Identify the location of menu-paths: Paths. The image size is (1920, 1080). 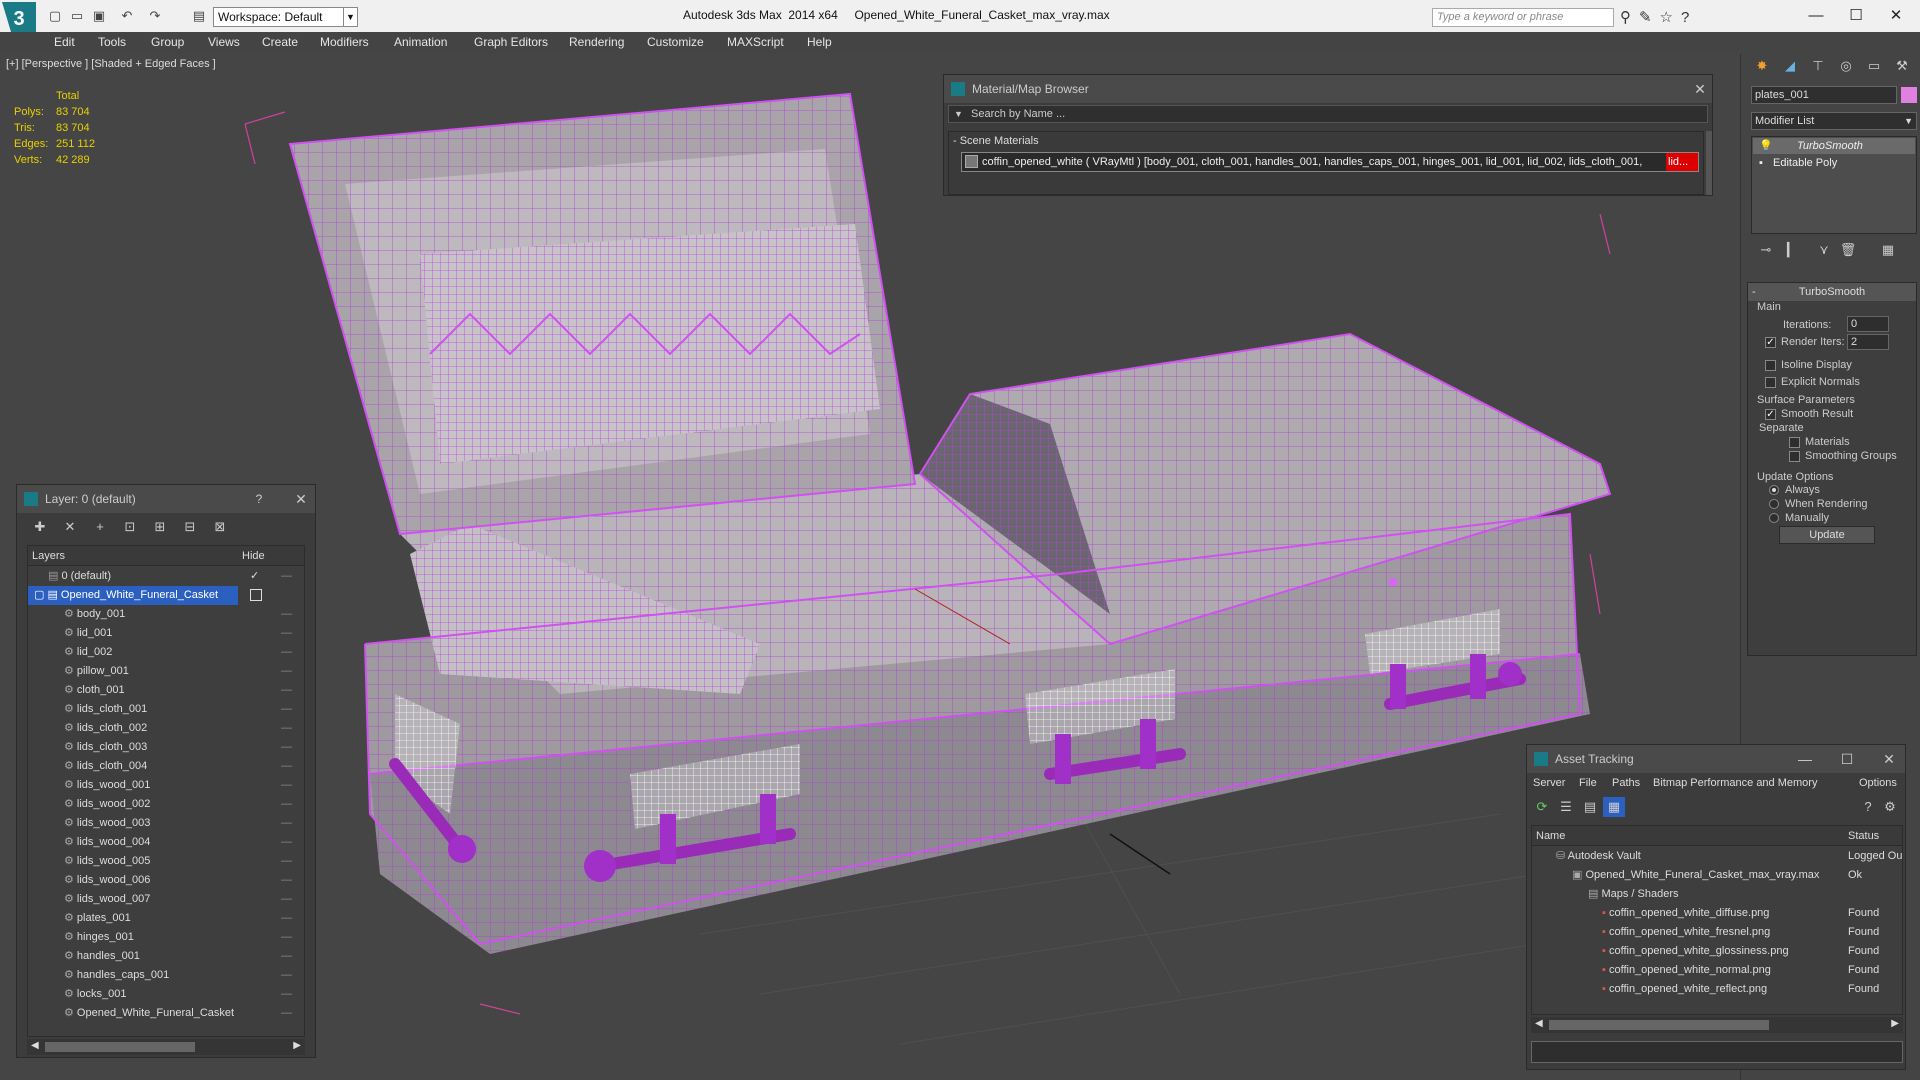
(1626, 783).